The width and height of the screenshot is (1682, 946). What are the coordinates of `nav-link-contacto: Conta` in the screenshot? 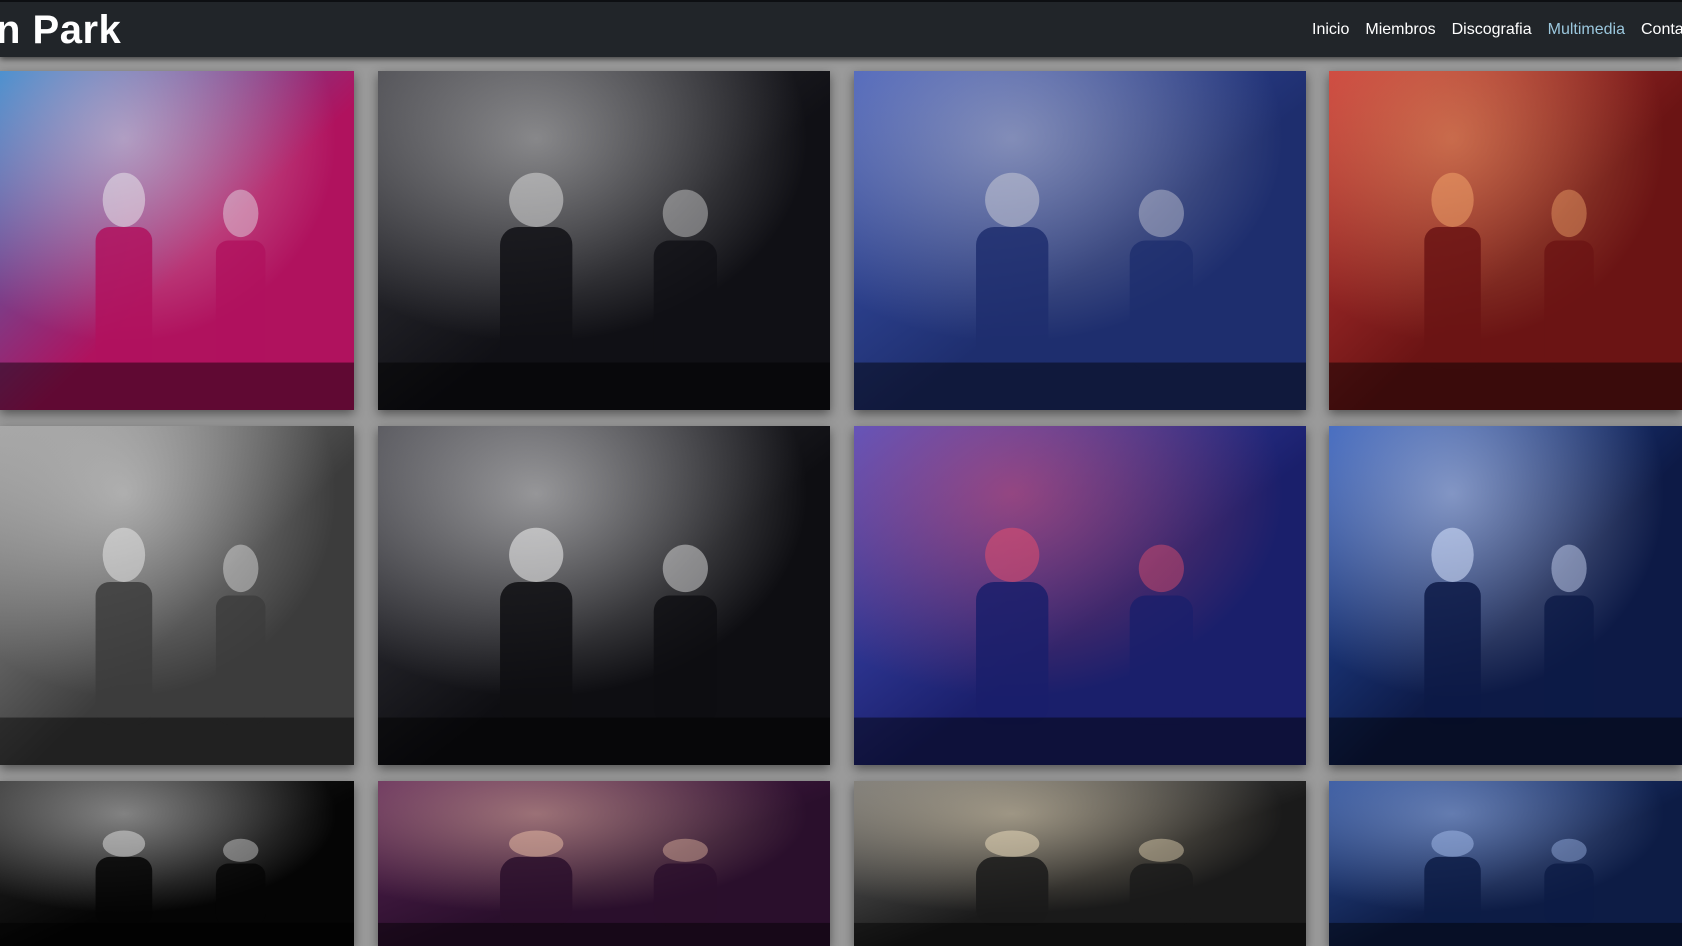 It's located at (1661, 30).